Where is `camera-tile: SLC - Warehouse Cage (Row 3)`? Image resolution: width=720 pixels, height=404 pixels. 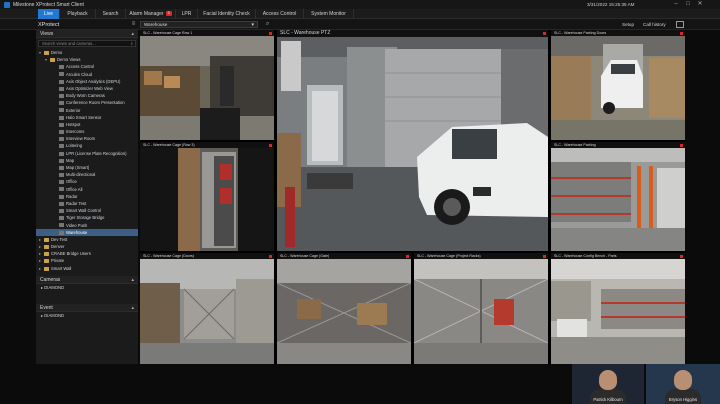 camera-tile: SLC - Warehouse Cage (Row 3) is located at coordinates (207, 196).